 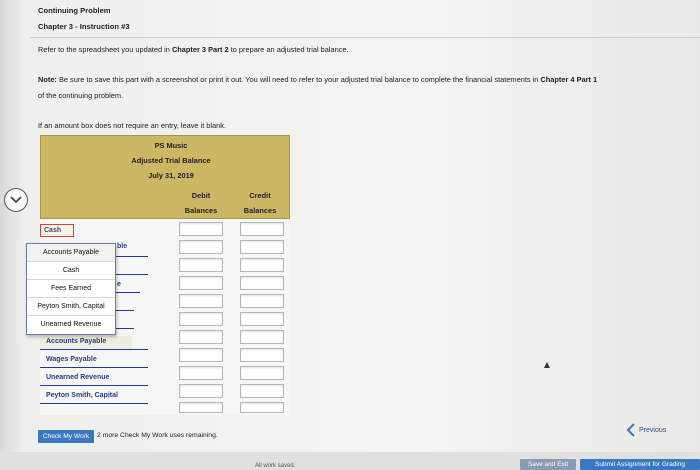 I want to click on chapter-instruction: Chapter 3 - Instruction #3, so click(x=84, y=26).